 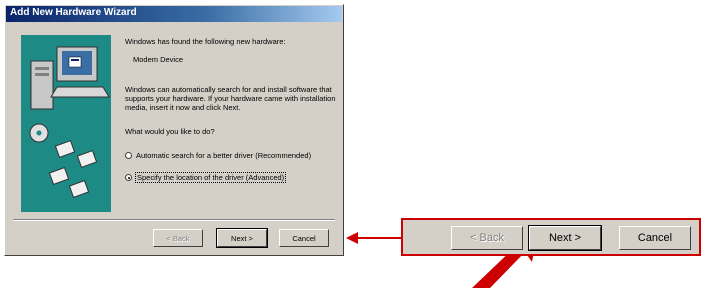 What do you see at coordinates (487, 238) in the screenshot?
I see `zoom-back-button: < Back` at bounding box center [487, 238].